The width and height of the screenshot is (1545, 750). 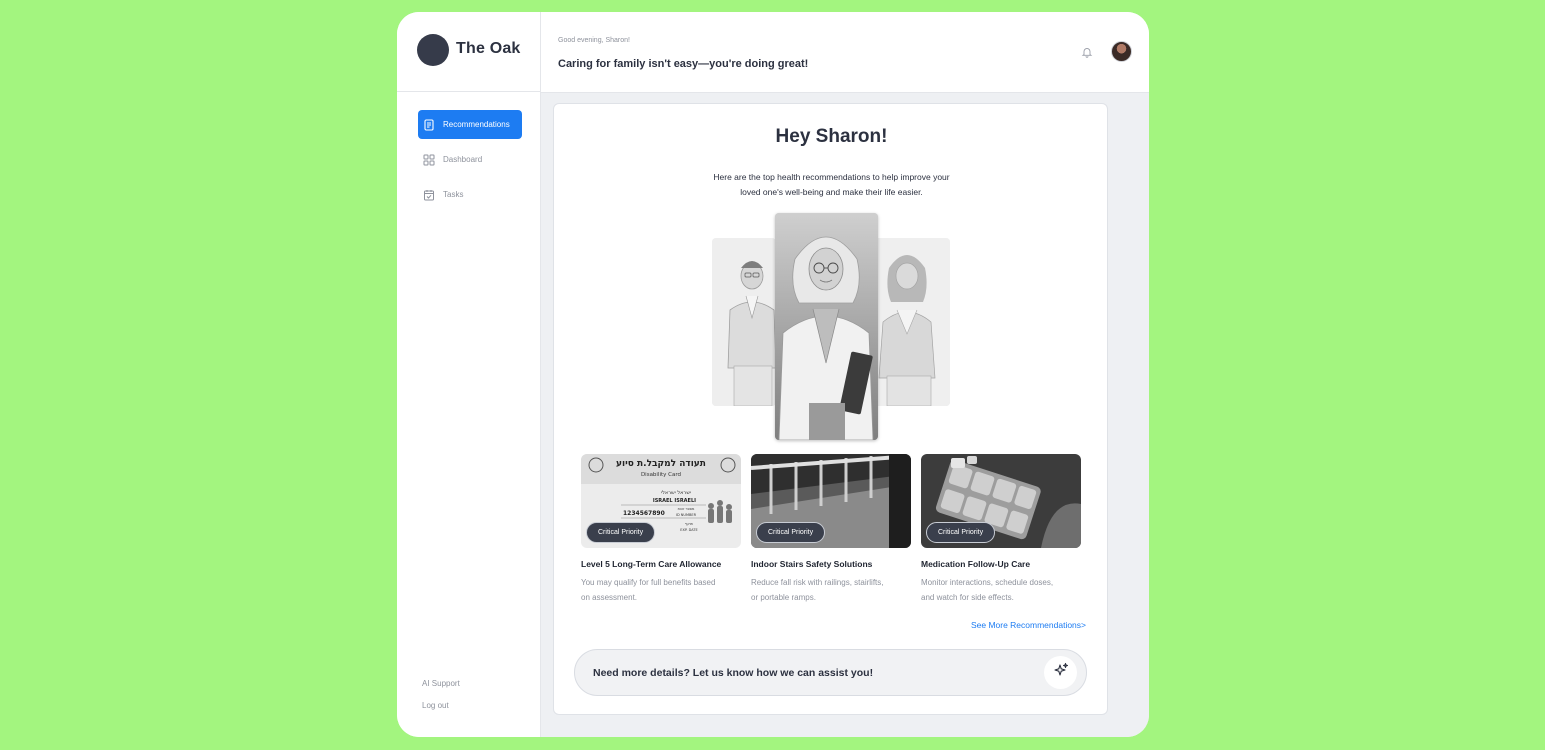 I want to click on card-id-number: 1234567890, so click(x=644, y=513).